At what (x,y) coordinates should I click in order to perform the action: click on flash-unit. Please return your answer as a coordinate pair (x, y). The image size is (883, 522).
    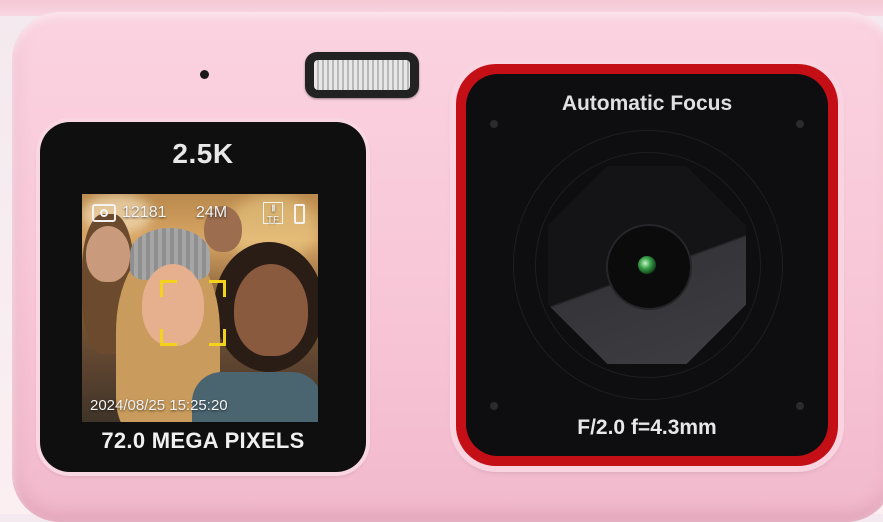
    Looking at the image, I should click on (362, 75).